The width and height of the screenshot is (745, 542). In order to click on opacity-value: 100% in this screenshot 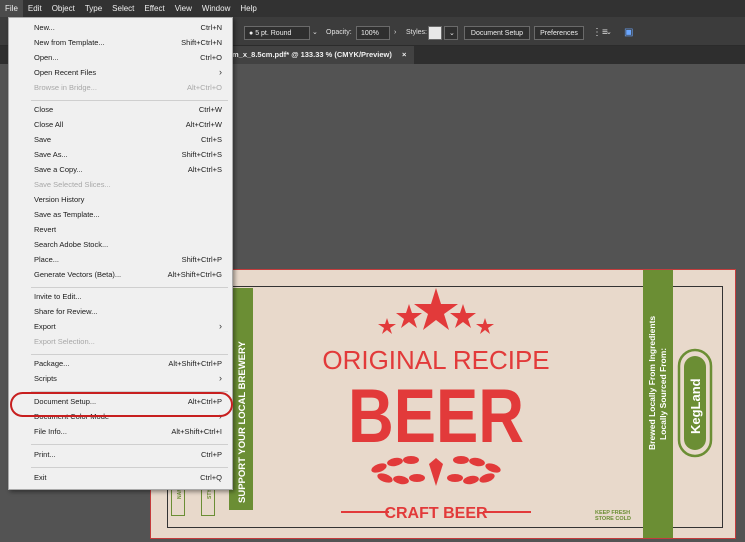, I will do `click(370, 33)`.